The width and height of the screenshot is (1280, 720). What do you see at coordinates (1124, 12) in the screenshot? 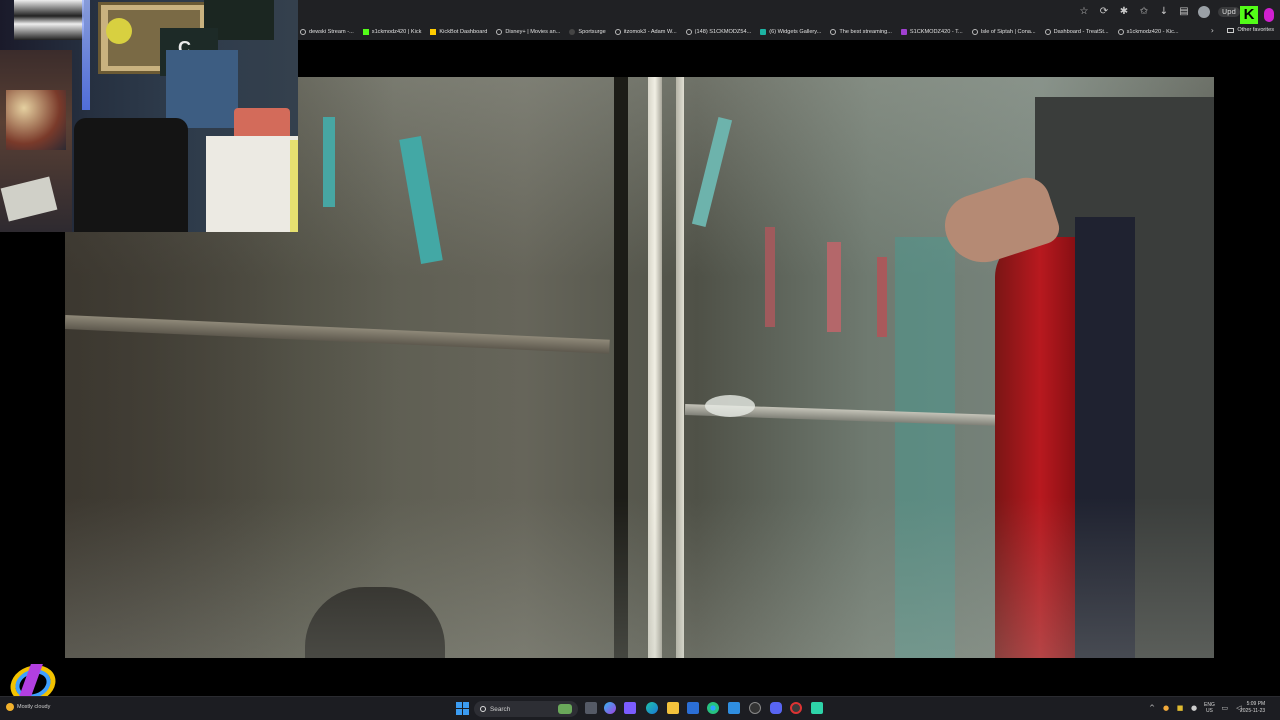
I see `extensions-icon: ✱` at bounding box center [1124, 12].